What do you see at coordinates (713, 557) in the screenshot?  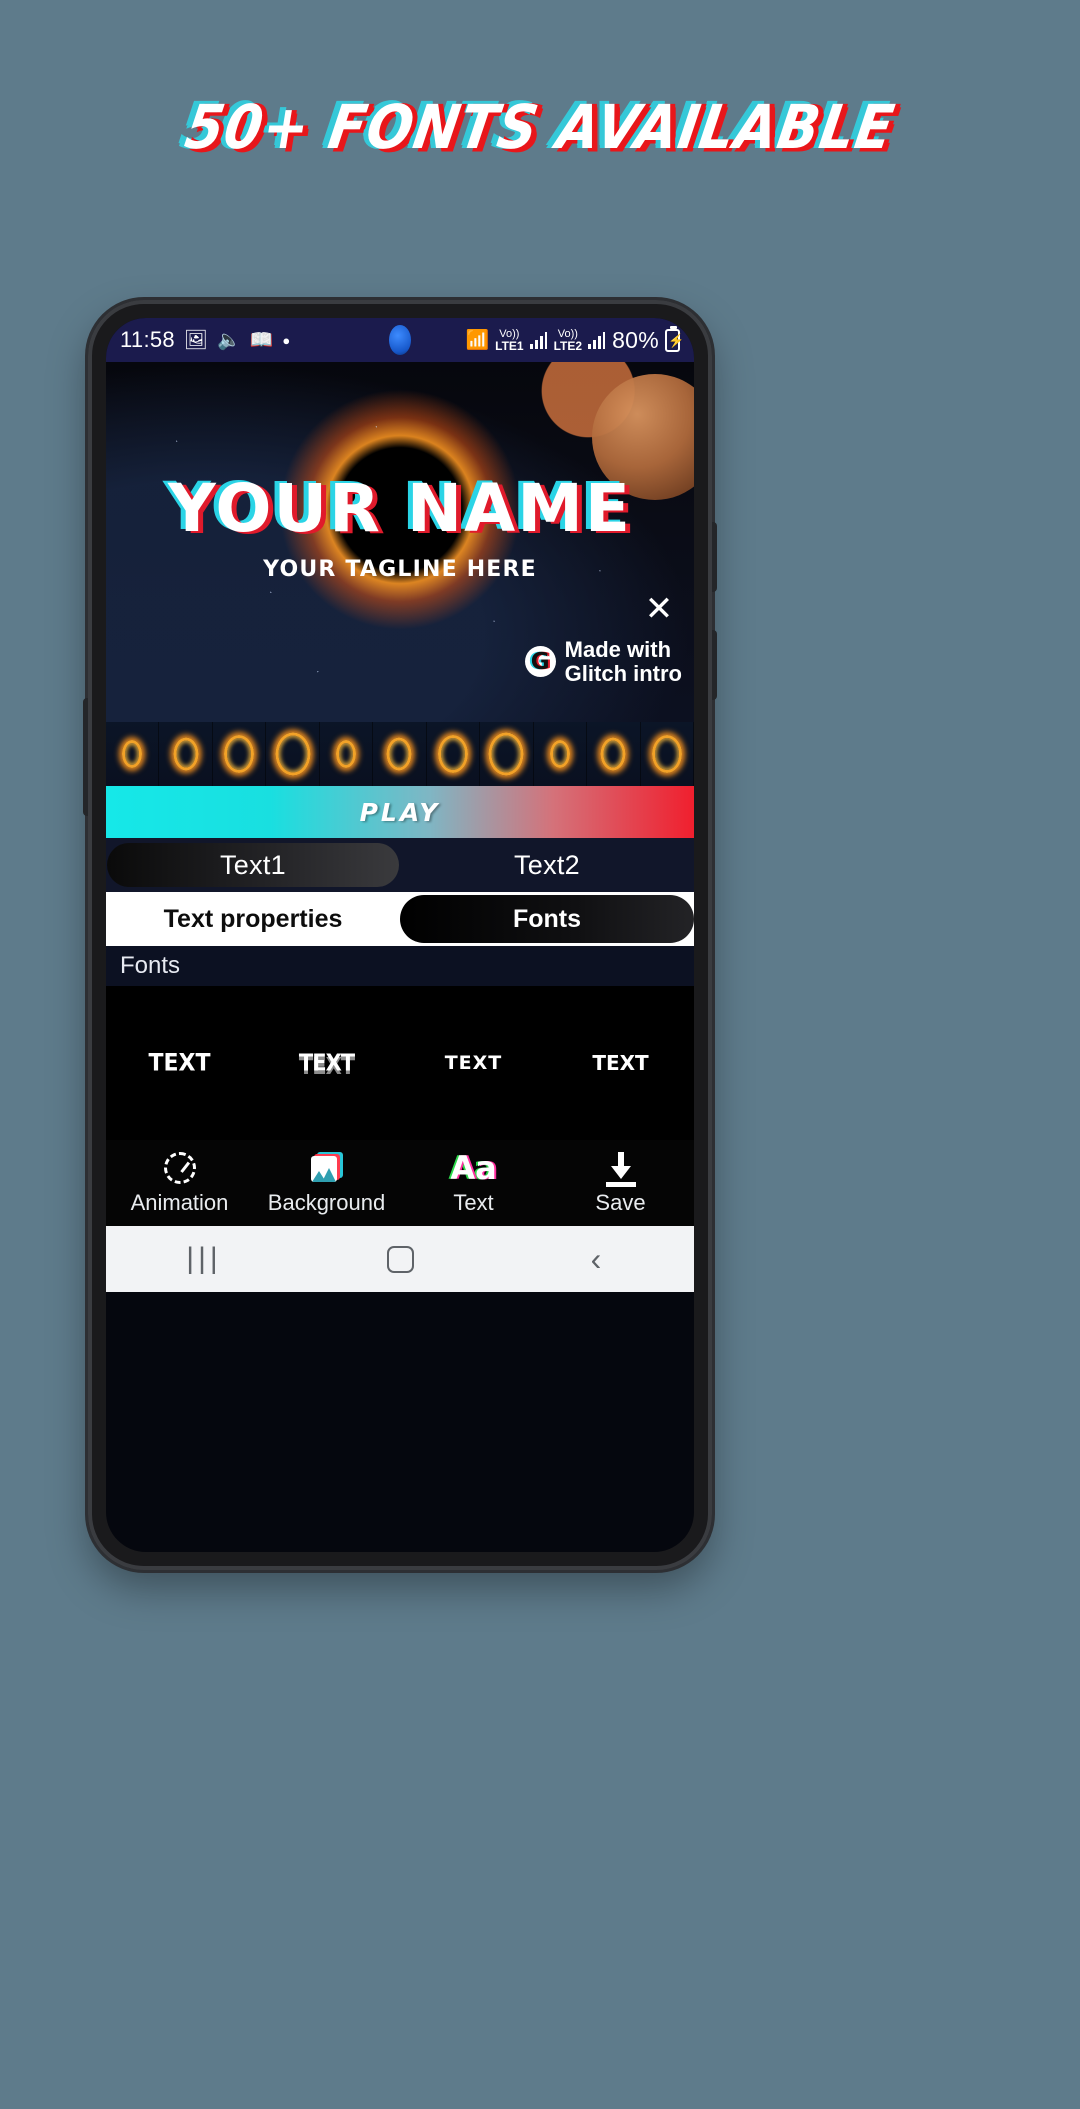 I see `power-button` at bounding box center [713, 557].